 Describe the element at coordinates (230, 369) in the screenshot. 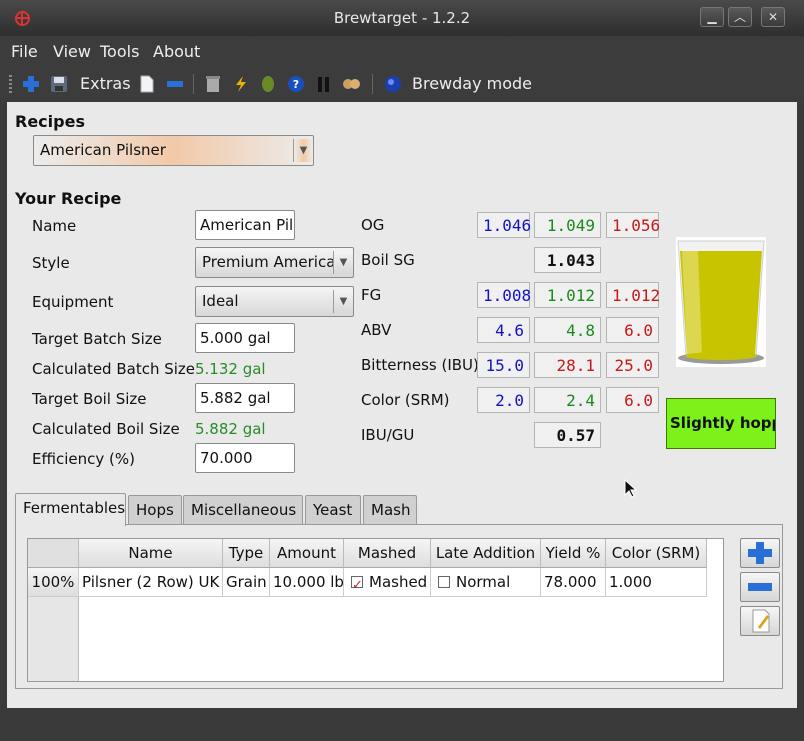

I see `calc-batch-value: 5.132 gal` at that location.